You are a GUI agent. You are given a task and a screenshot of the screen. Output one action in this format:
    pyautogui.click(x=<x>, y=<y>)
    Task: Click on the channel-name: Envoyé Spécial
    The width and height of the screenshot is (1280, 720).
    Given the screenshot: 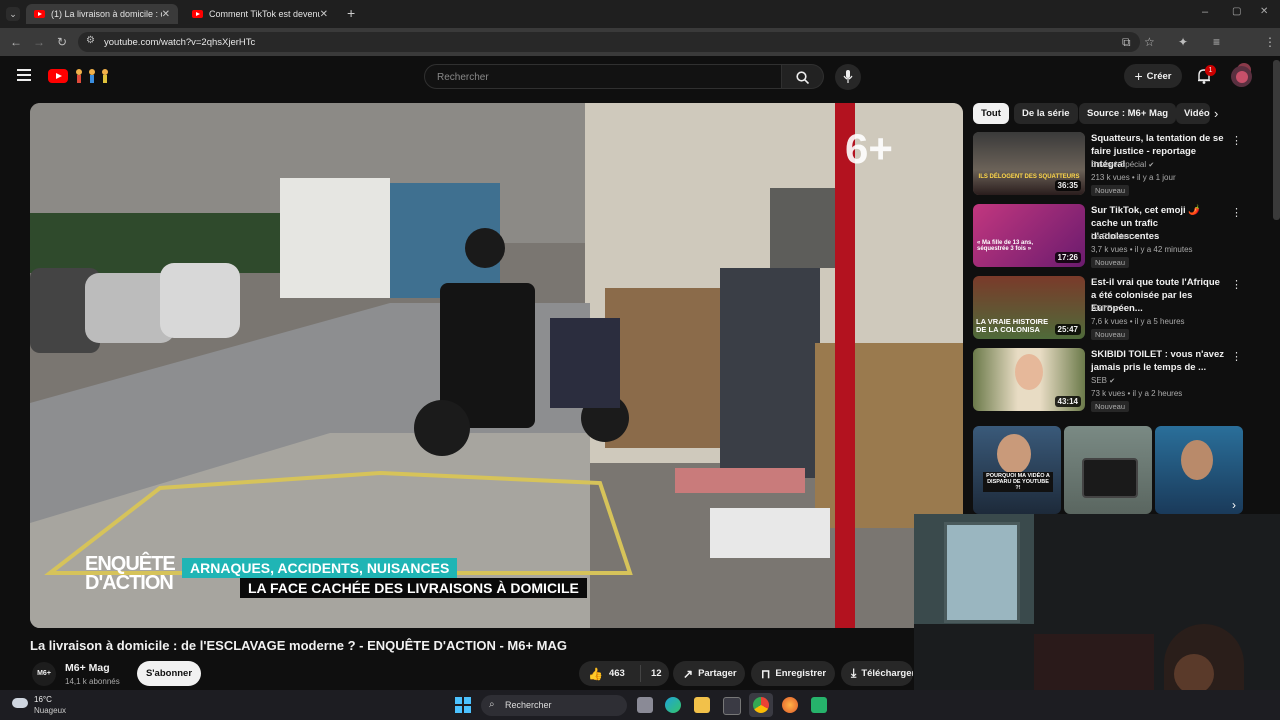 What is the action you would take?
    pyautogui.click(x=1119, y=164)
    